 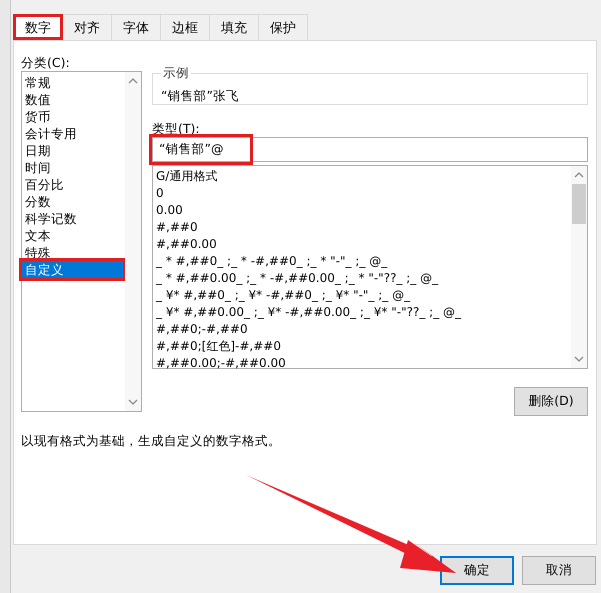 What do you see at coordinates (579, 204) in the screenshot?
I see `scroll-thumb` at bounding box center [579, 204].